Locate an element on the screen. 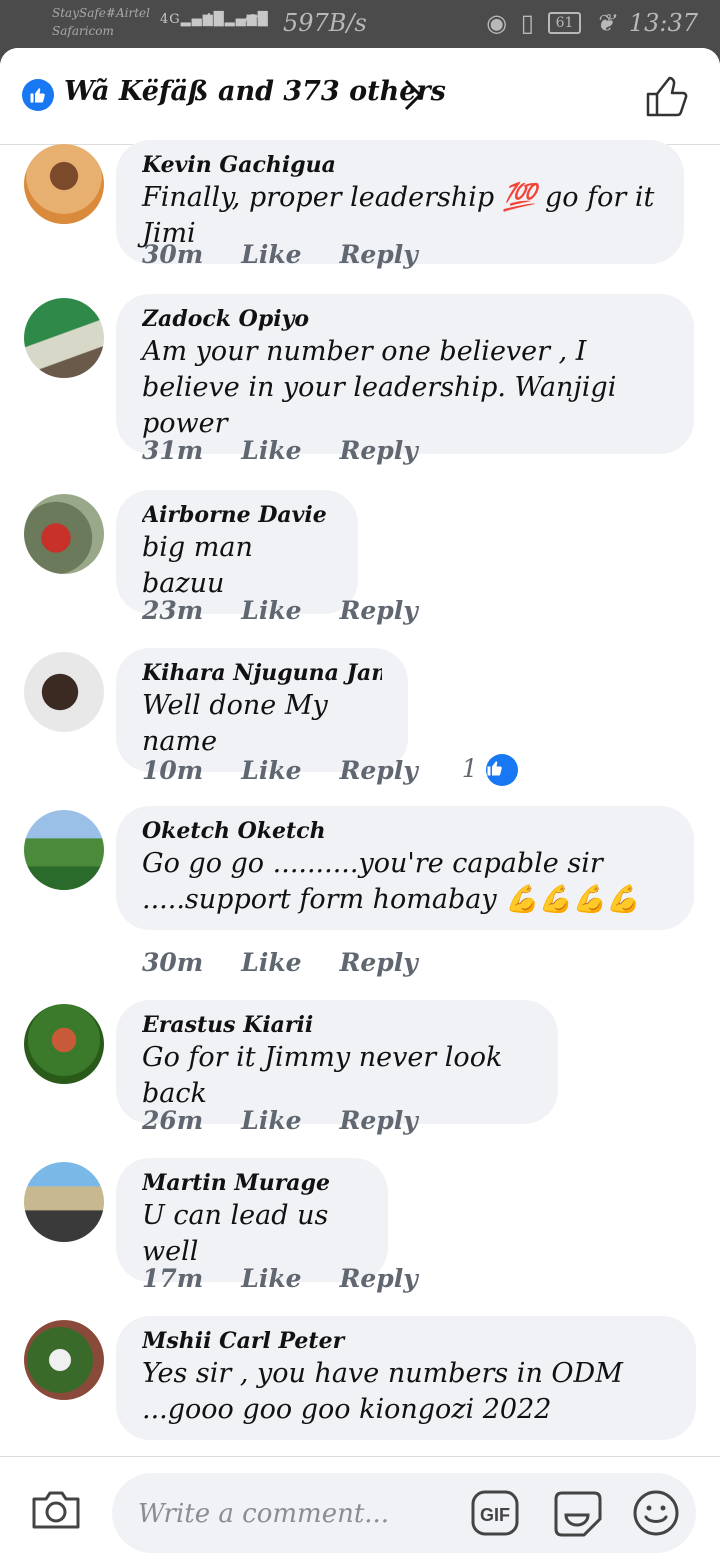 The width and height of the screenshot is (720, 1560). commenter-name: Kevin Gachigua is located at coordinates (400, 165).